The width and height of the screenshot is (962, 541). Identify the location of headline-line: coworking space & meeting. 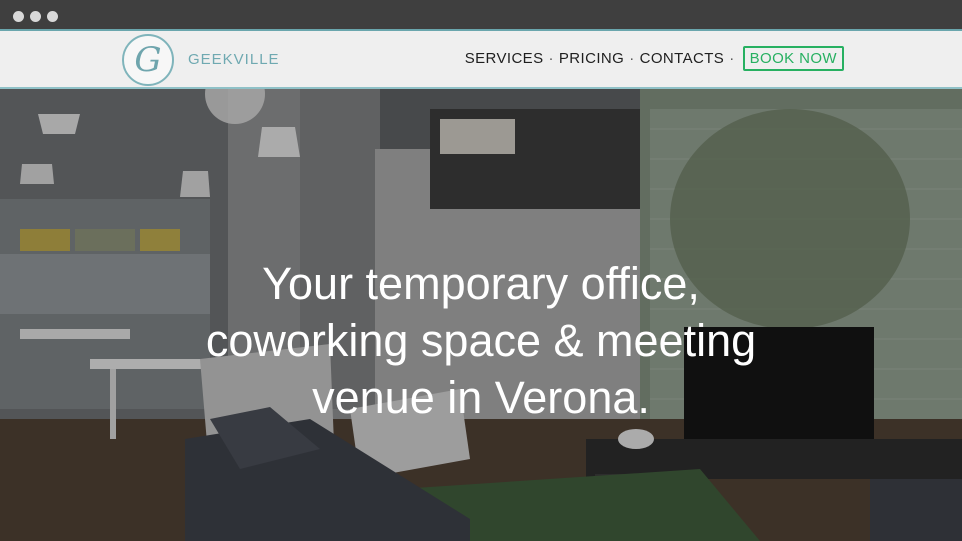
(481, 340).